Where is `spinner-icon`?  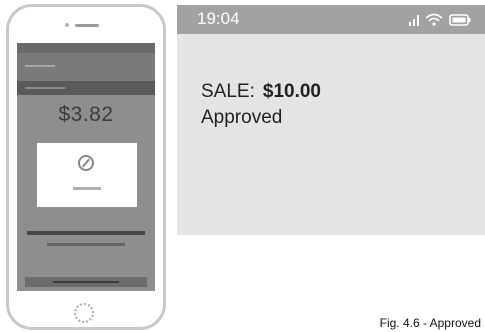 spinner-icon is located at coordinates (86, 163).